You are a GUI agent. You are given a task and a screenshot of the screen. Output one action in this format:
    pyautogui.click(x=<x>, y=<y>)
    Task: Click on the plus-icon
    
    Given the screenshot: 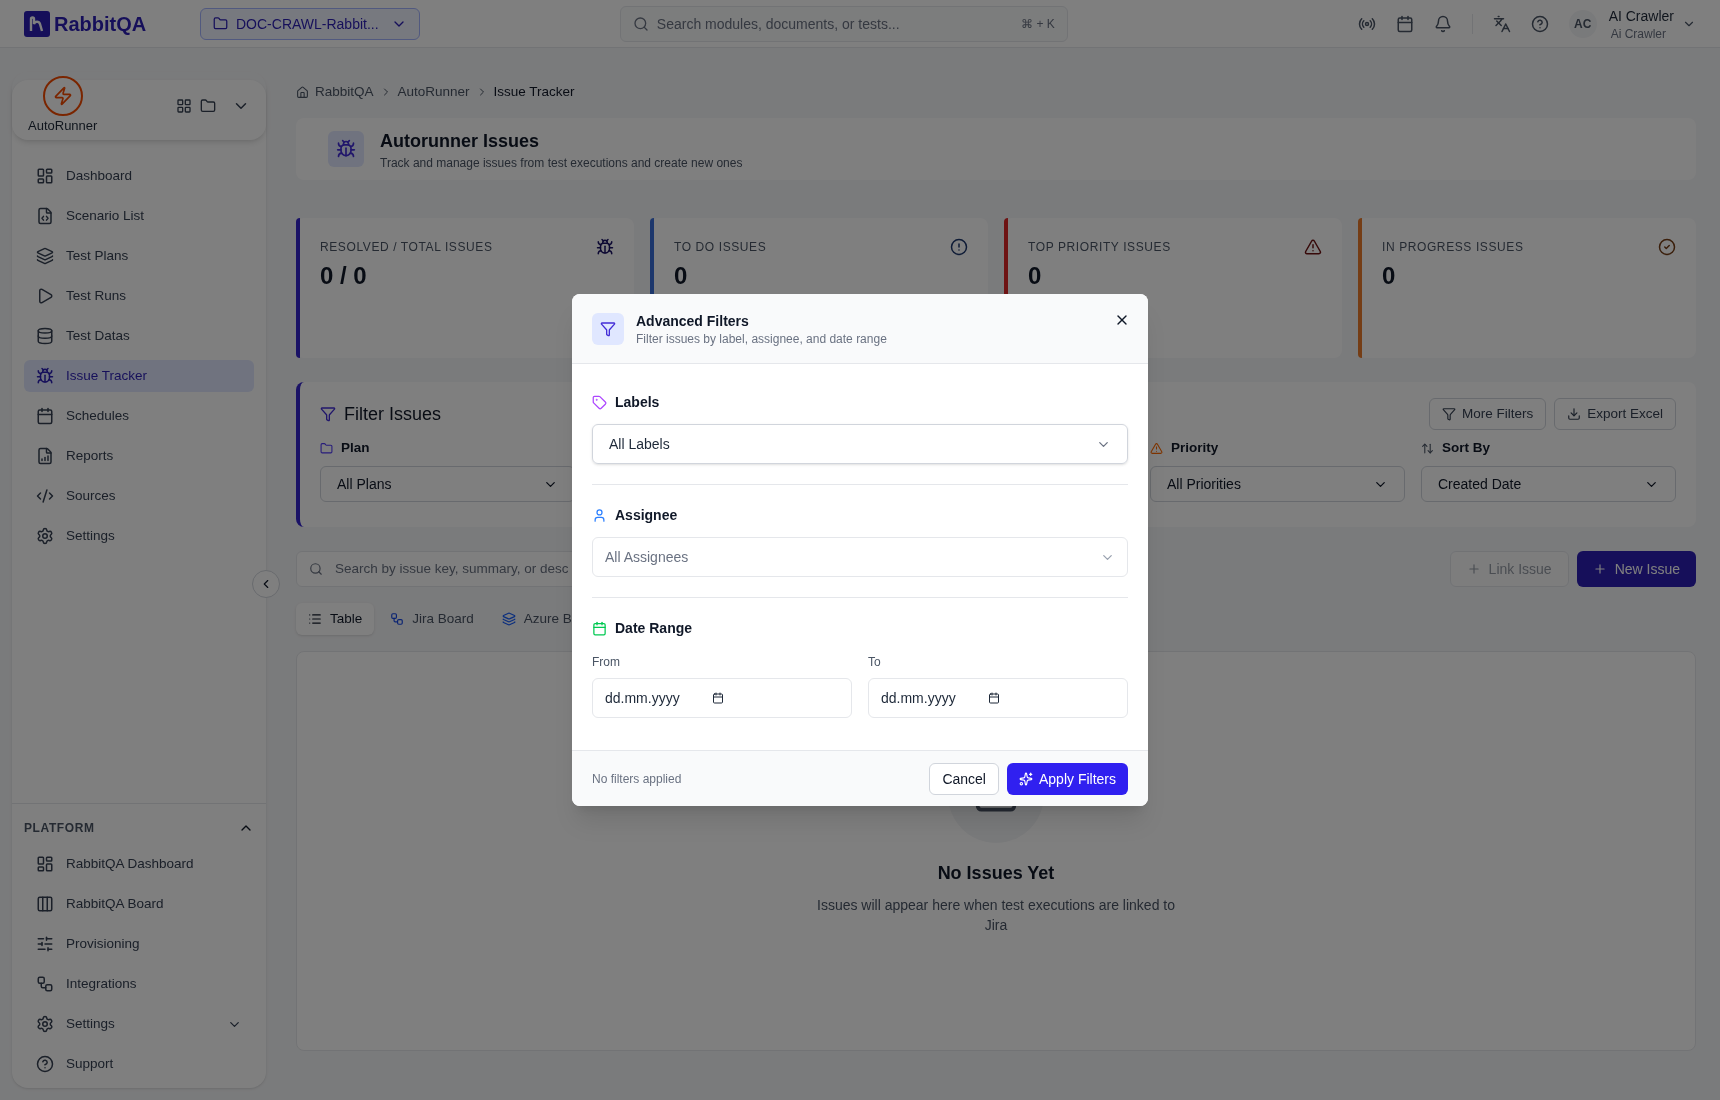 What is the action you would take?
    pyautogui.click(x=1599, y=569)
    